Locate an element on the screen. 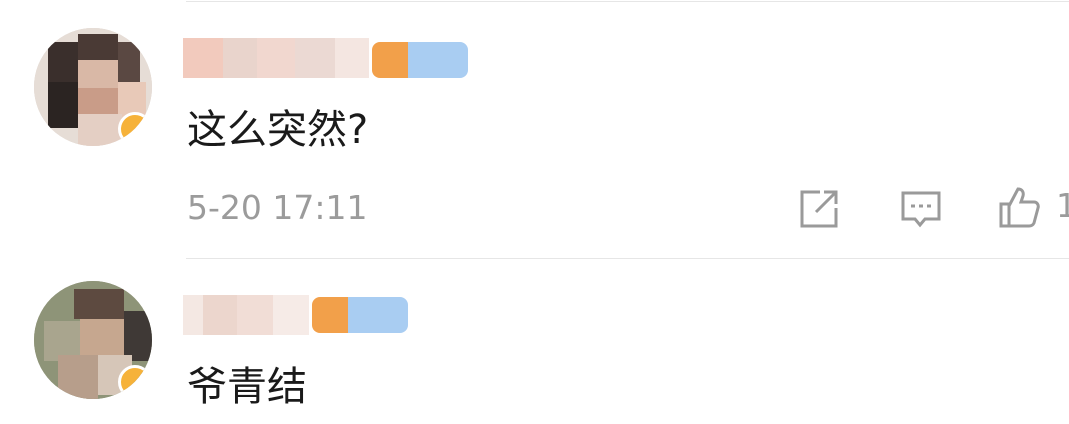 The height and width of the screenshot is (424, 1069). thumbs-up-icon is located at coordinates (1019, 207).